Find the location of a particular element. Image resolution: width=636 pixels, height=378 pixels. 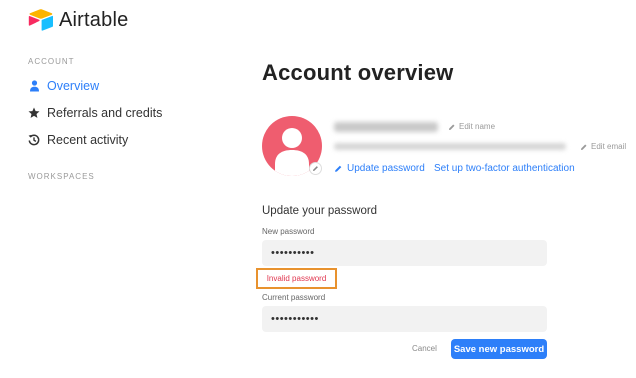

history-icon is located at coordinates (34, 140).